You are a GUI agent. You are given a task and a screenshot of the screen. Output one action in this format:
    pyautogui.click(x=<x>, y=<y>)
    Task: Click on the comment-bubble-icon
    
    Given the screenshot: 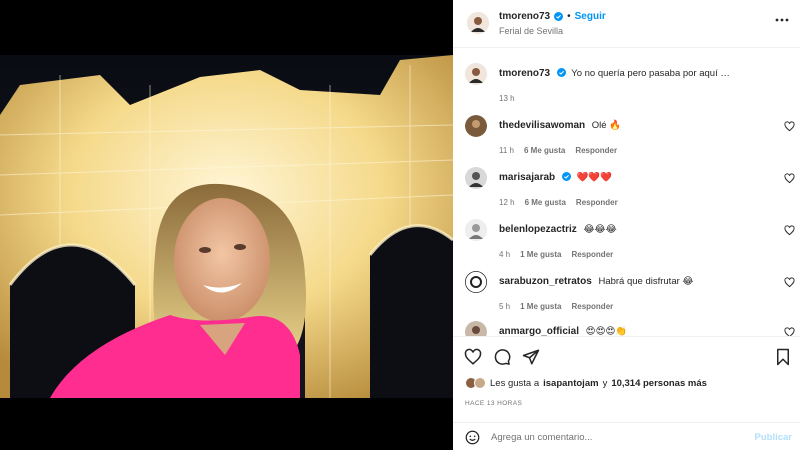 What is the action you would take?
    pyautogui.click(x=502, y=357)
    